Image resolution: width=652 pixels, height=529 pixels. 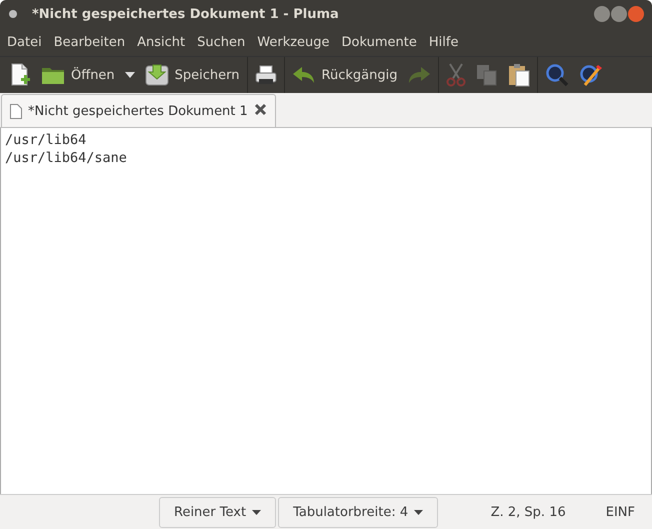 I want to click on maximize-button, so click(x=619, y=14).